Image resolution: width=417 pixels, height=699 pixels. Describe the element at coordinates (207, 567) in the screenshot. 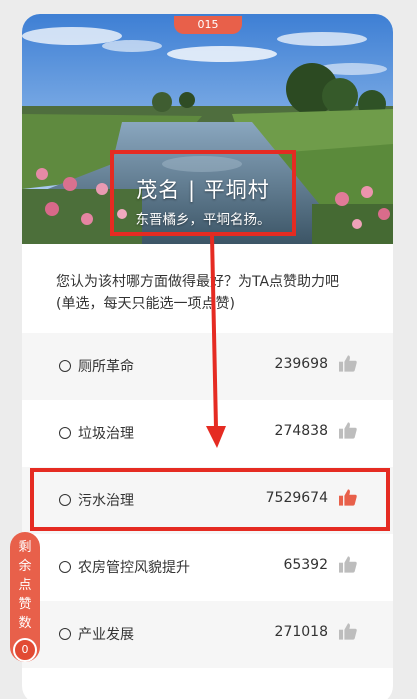

I see `vote-option-housing: 农房管控风貌提升 65392` at that location.